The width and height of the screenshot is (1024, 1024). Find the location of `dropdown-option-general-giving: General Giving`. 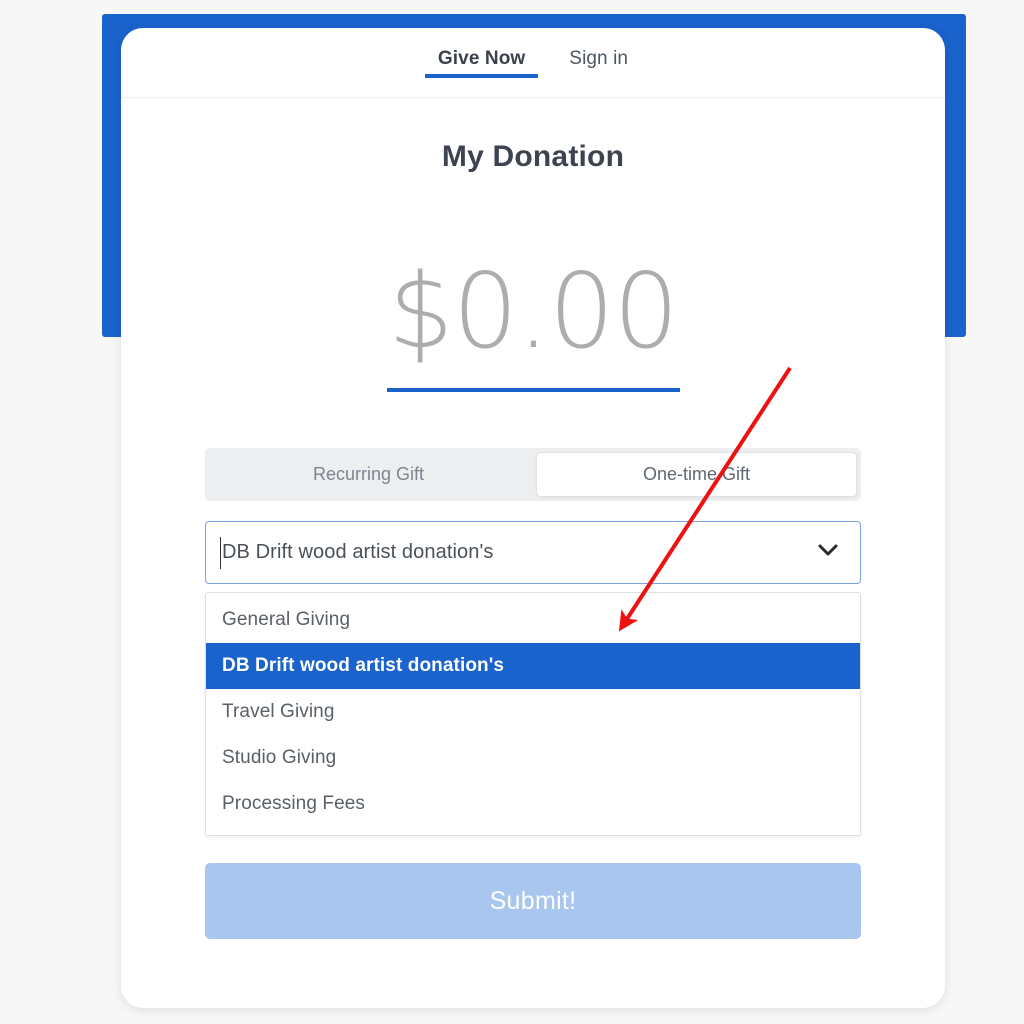

dropdown-option-general-giving: General Giving is located at coordinates (533, 620).